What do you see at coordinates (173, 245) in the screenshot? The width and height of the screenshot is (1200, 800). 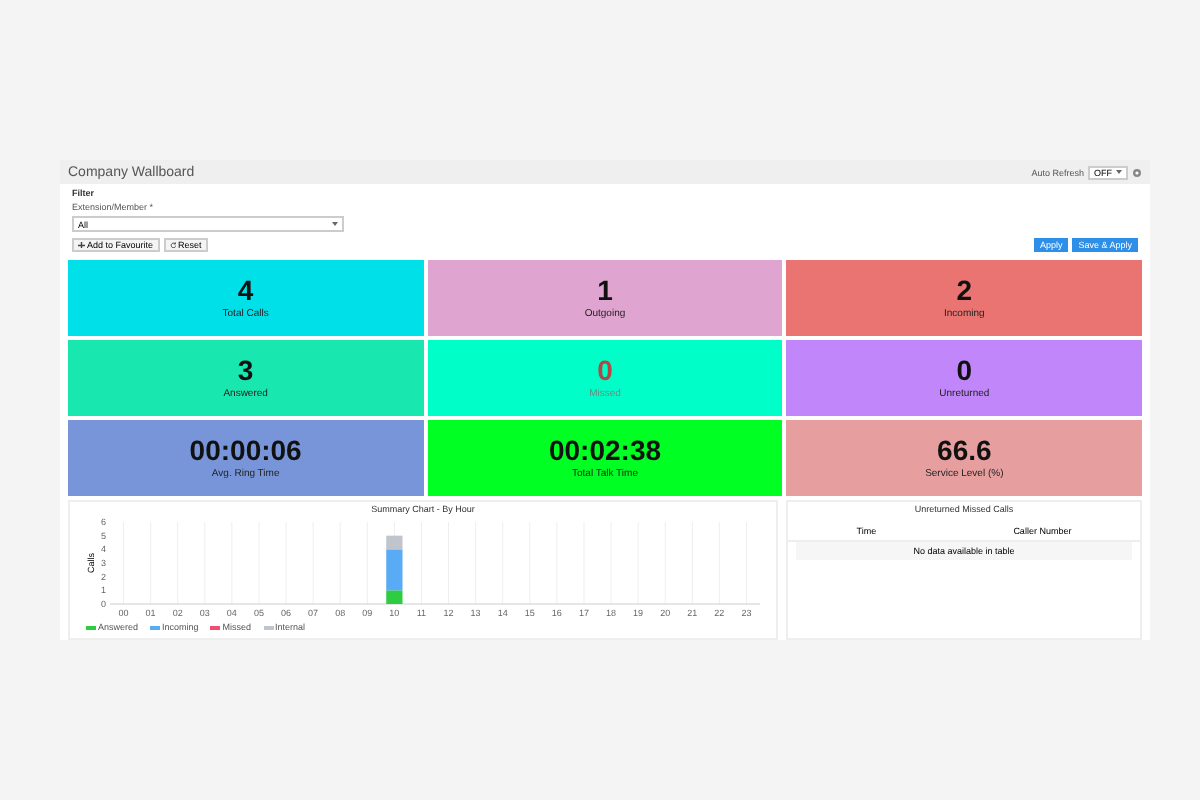 I see `refresh-icon` at bounding box center [173, 245].